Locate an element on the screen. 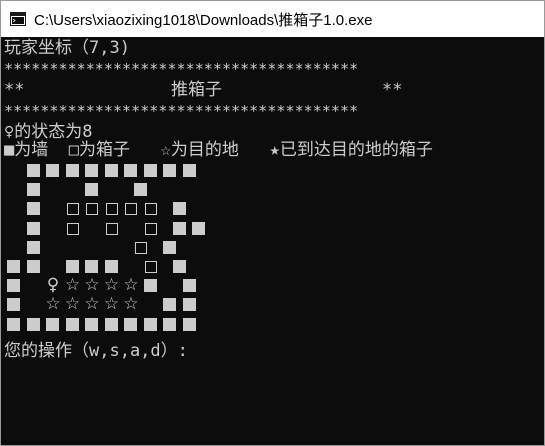 This screenshot has height=446, width=545. player-state-line: ♀的状态为8 is located at coordinates (48, 132).